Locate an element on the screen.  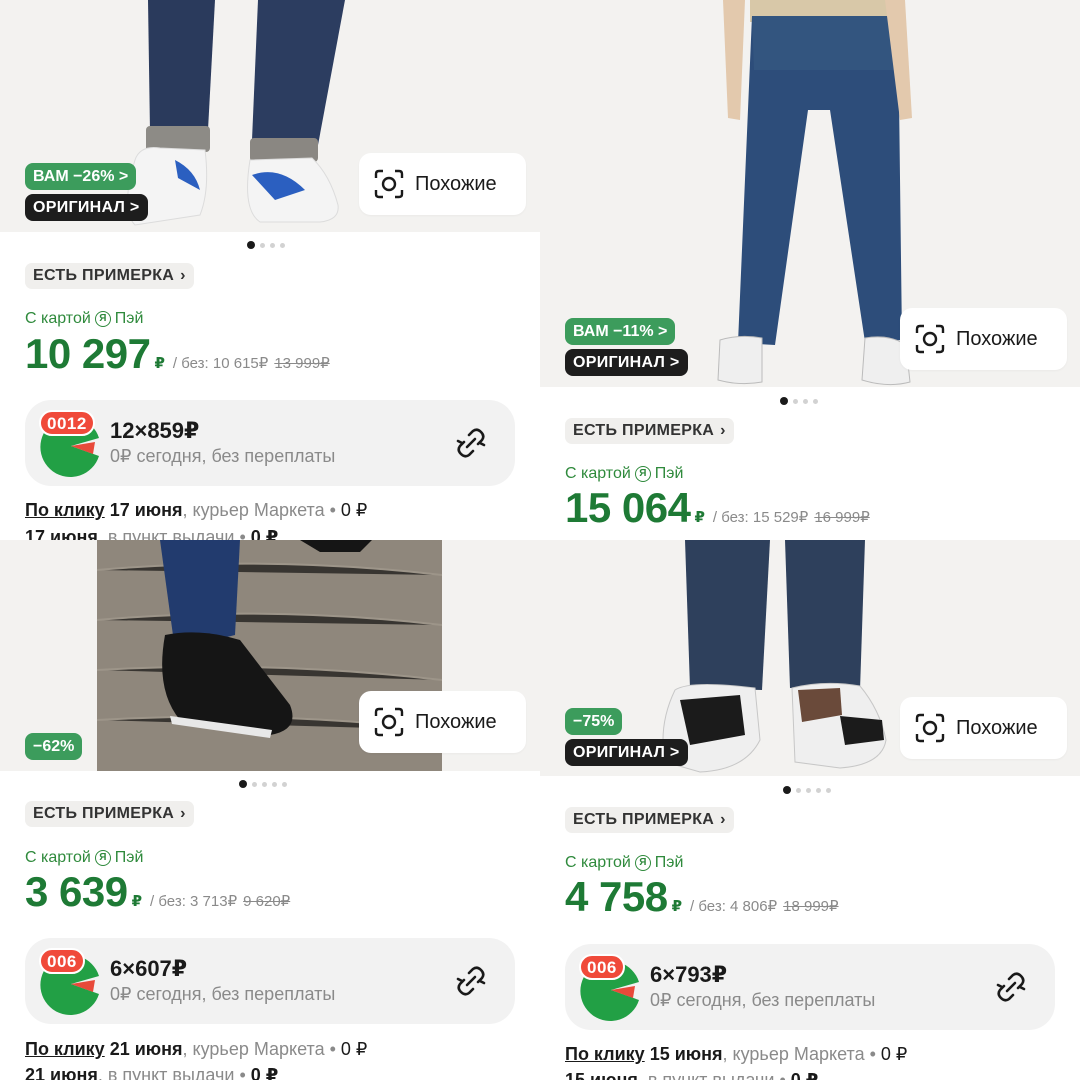
discount-badge: −62% is located at coordinates (54, 746).